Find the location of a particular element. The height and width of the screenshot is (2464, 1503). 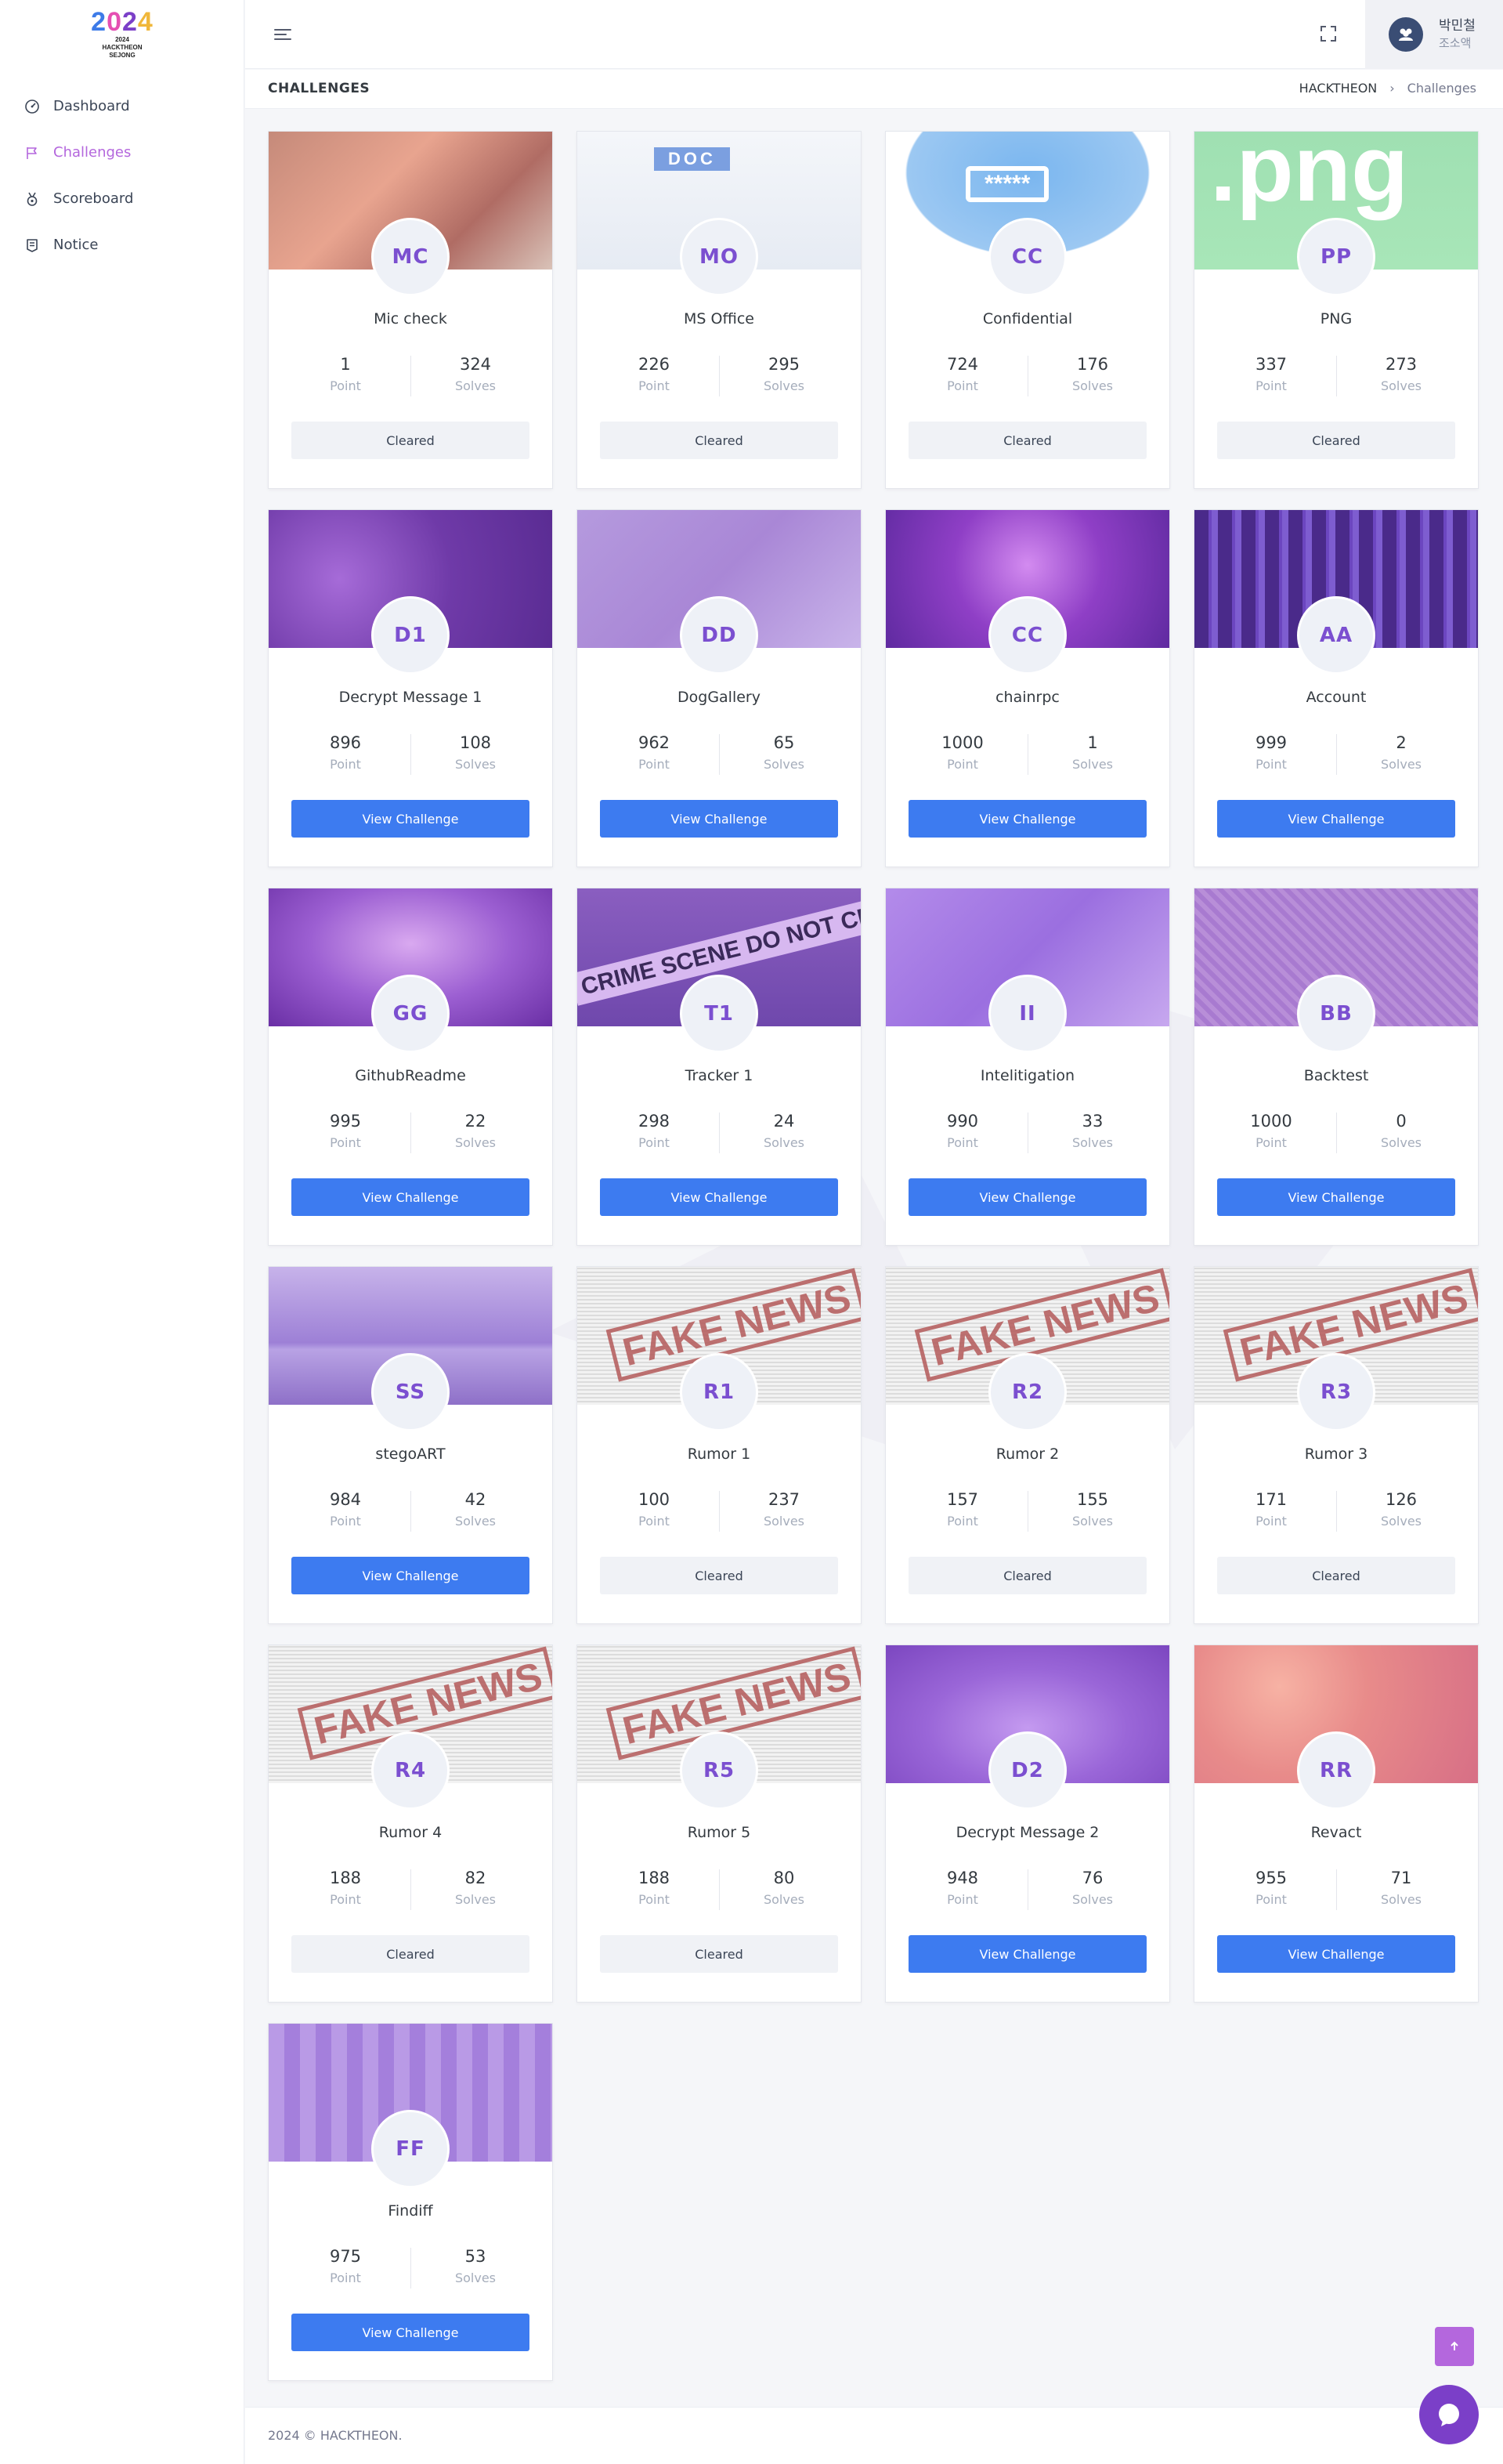

solves-value: 126 is located at coordinates (1401, 1499).